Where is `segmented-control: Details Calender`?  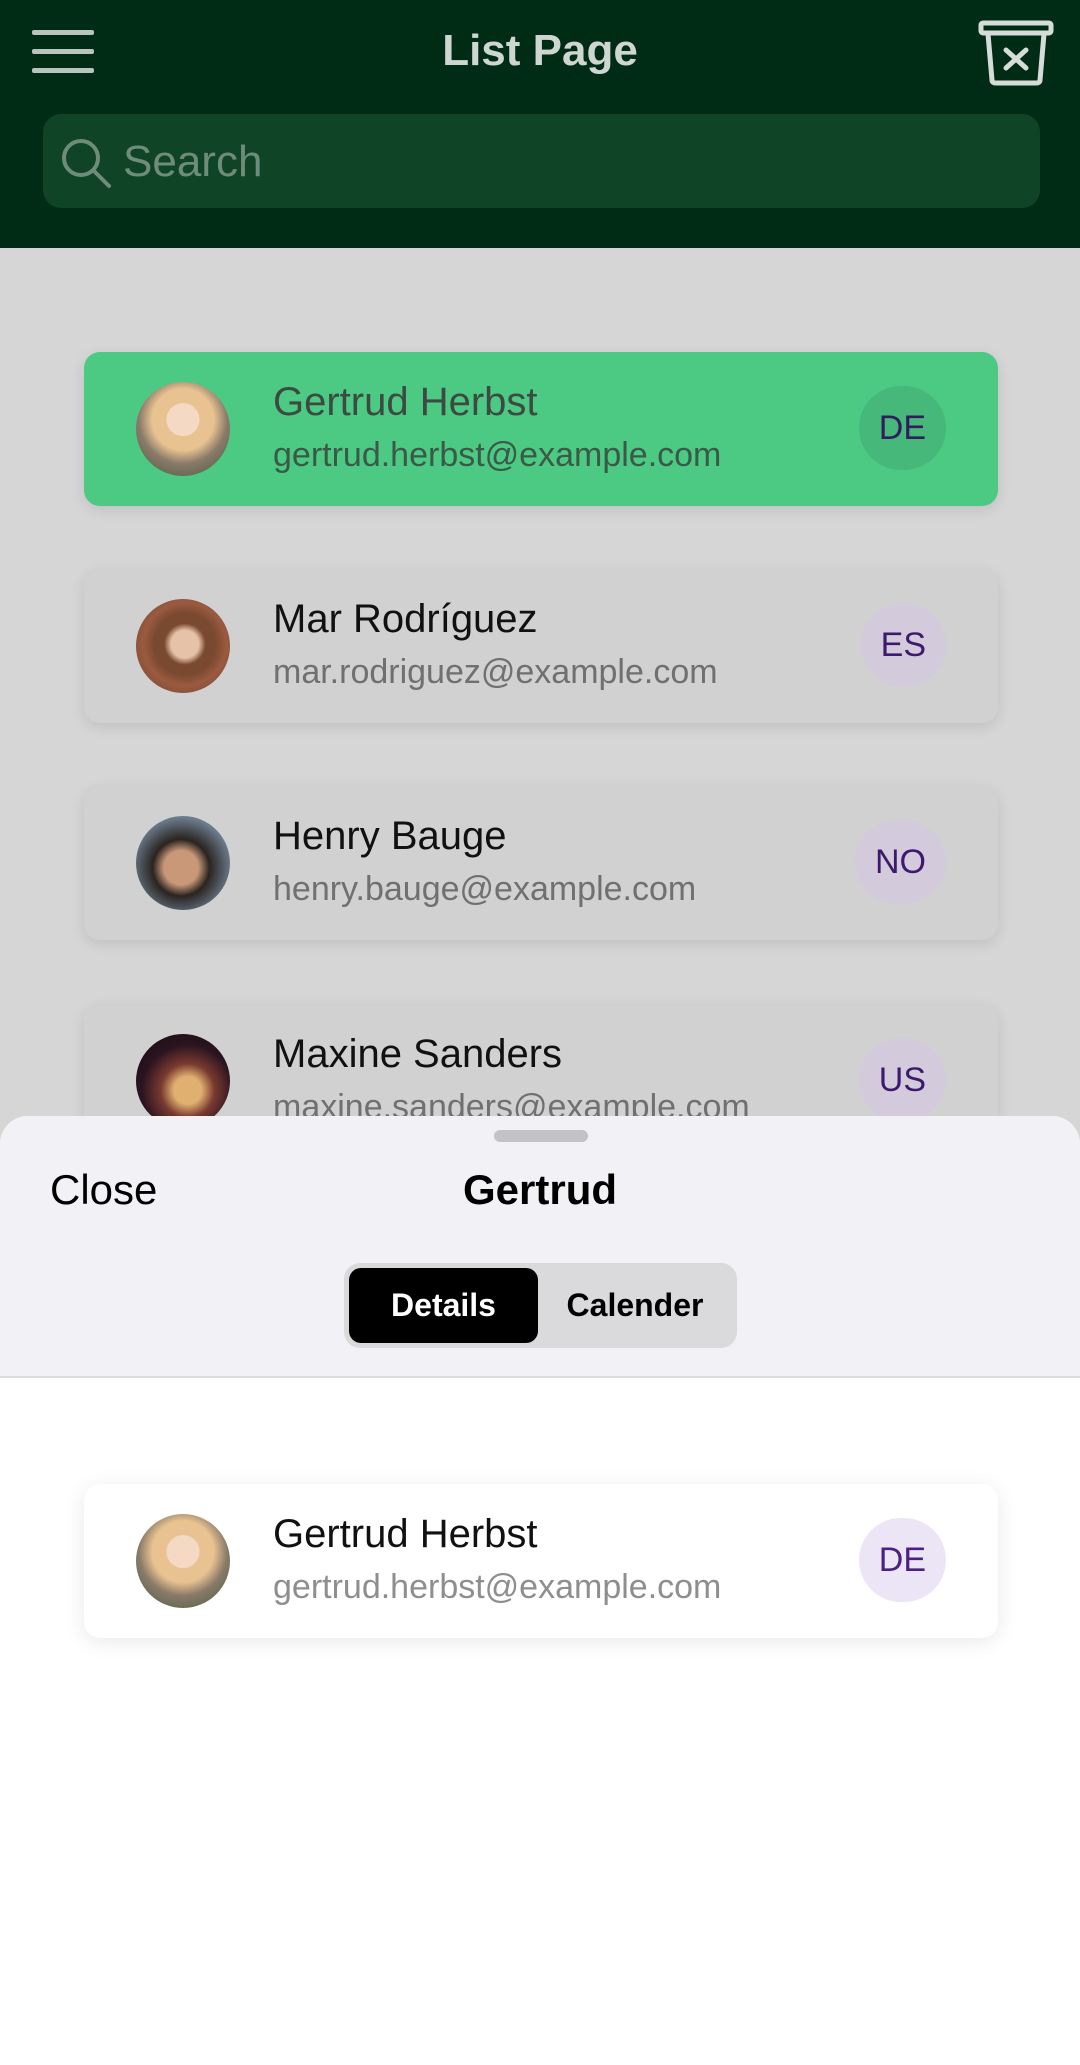 segmented-control: Details Calender is located at coordinates (540, 1305).